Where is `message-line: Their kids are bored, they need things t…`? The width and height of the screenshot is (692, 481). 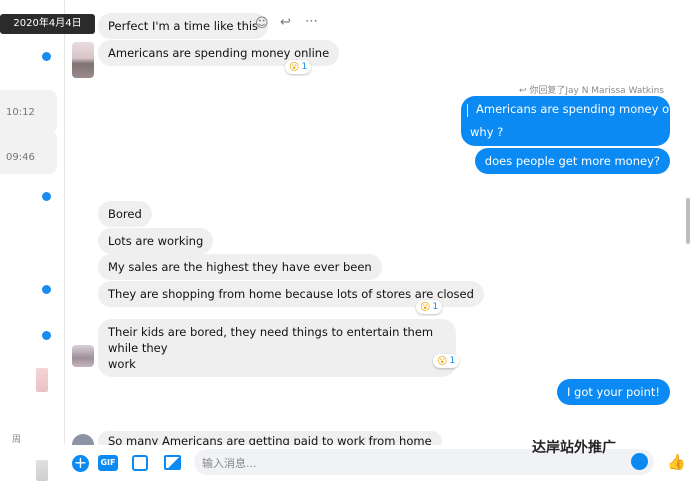 message-line: Their kids are bored, they need things t… is located at coordinates (271, 340).